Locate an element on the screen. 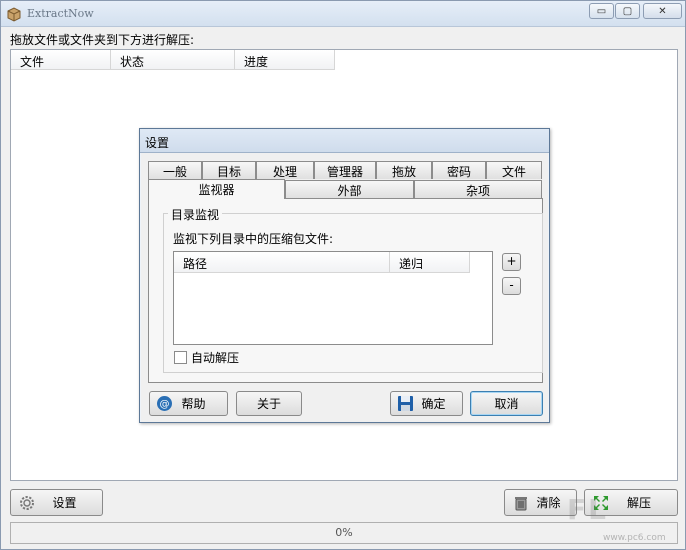  remove-directory-button: - is located at coordinates (511, 286).